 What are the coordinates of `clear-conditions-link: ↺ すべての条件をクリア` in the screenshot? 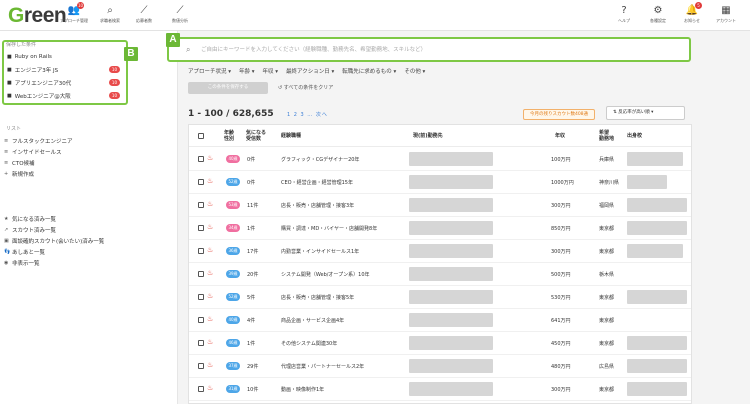 It's located at (305, 87).